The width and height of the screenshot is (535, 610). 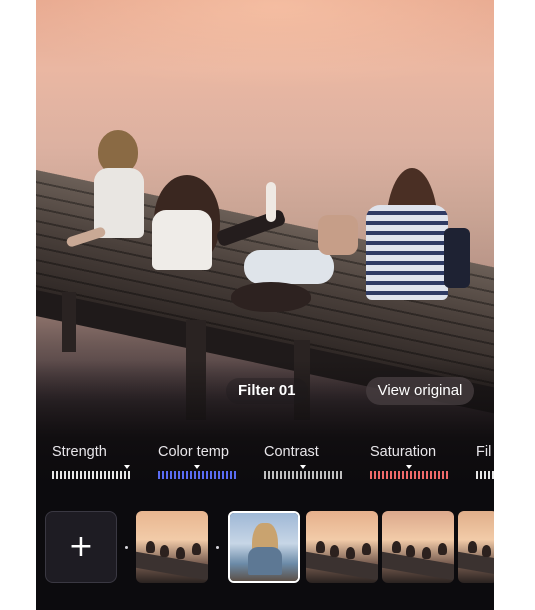 What do you see at coordinates (420, 391) in the screenshot?
I see `view-original-button: View original` at bounding box center [420, 391].